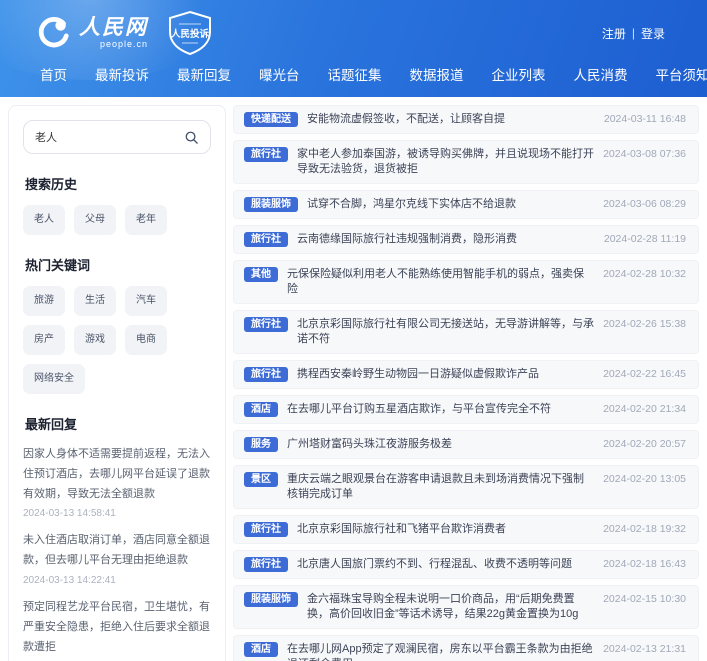  Describe the element at coordinates (644, 529) in the screenshot. I see `complaint-date: 2024-02-18 19:32` at that location.